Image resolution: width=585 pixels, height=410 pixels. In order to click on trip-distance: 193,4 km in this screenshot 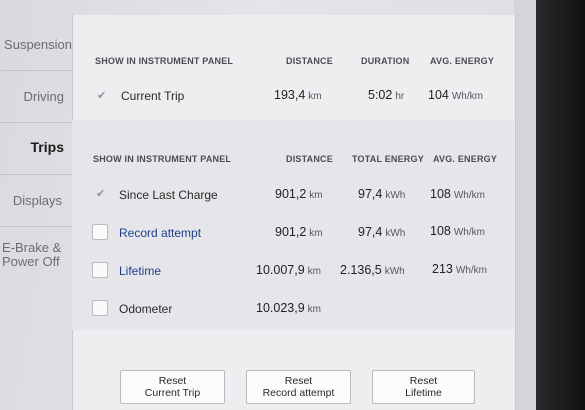, I will do `click(298, 95)`.